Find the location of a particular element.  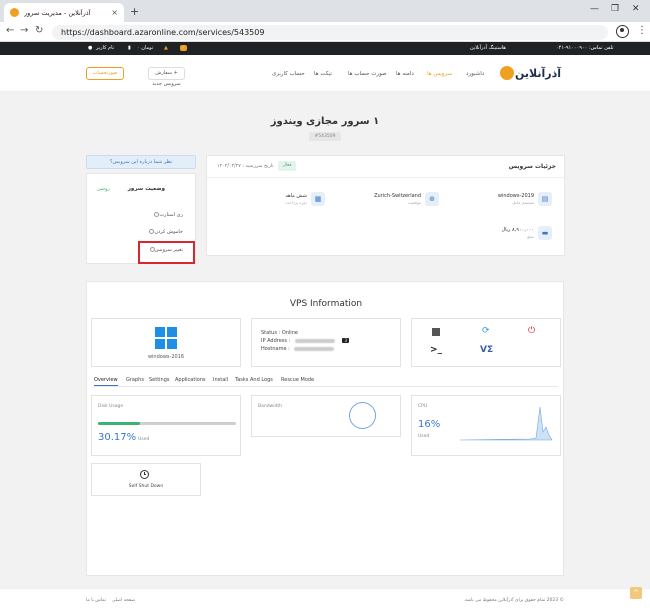

tab-rescue-mode: Rescue Mode is located at coordinates (297, 380).